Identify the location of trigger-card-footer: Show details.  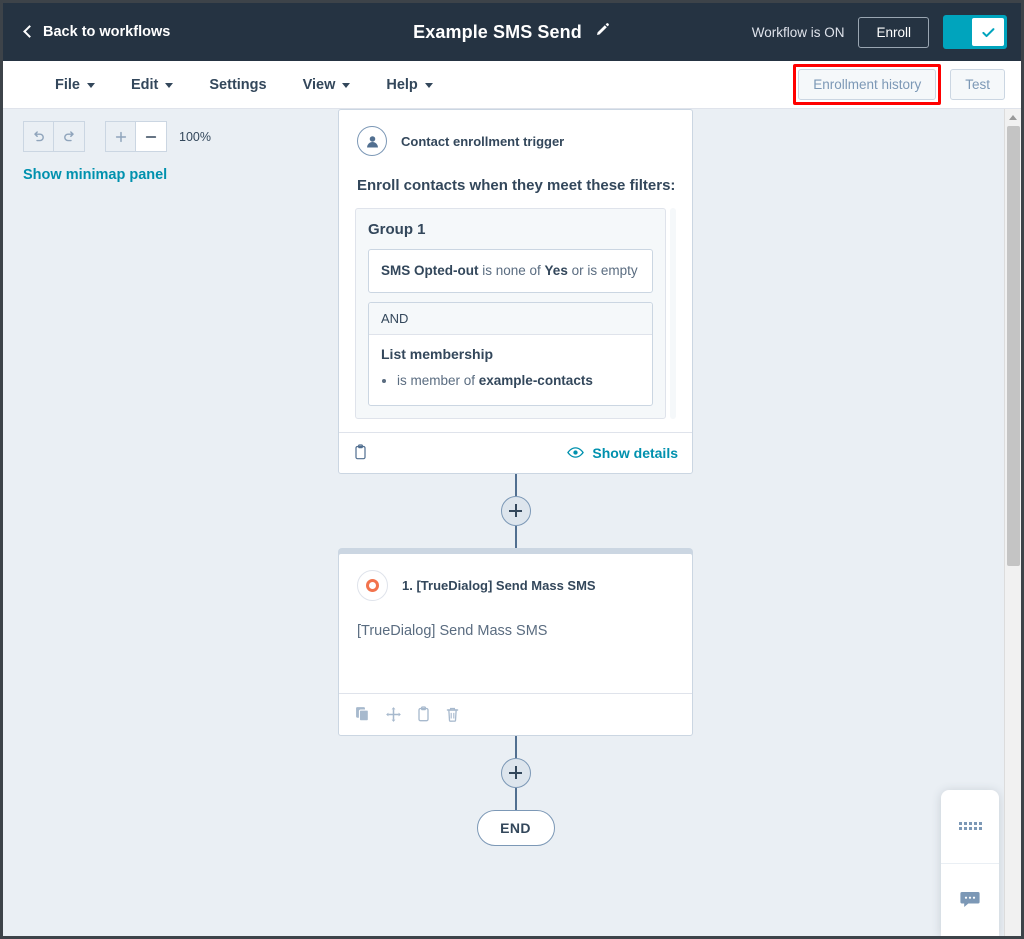
(515, 452).